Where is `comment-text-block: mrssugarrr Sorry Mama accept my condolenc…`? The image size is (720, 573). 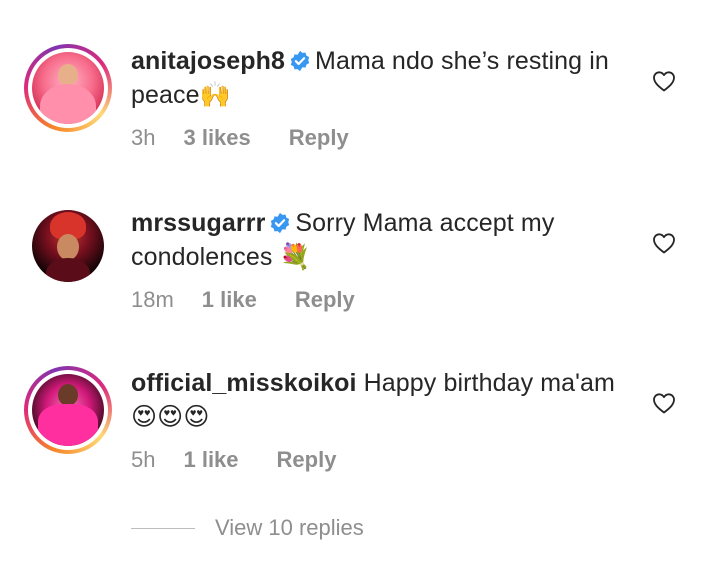 comment-text-block: mrssugarrr Sorry Mama accept my condolenc… is located at coordinates (381, 240).